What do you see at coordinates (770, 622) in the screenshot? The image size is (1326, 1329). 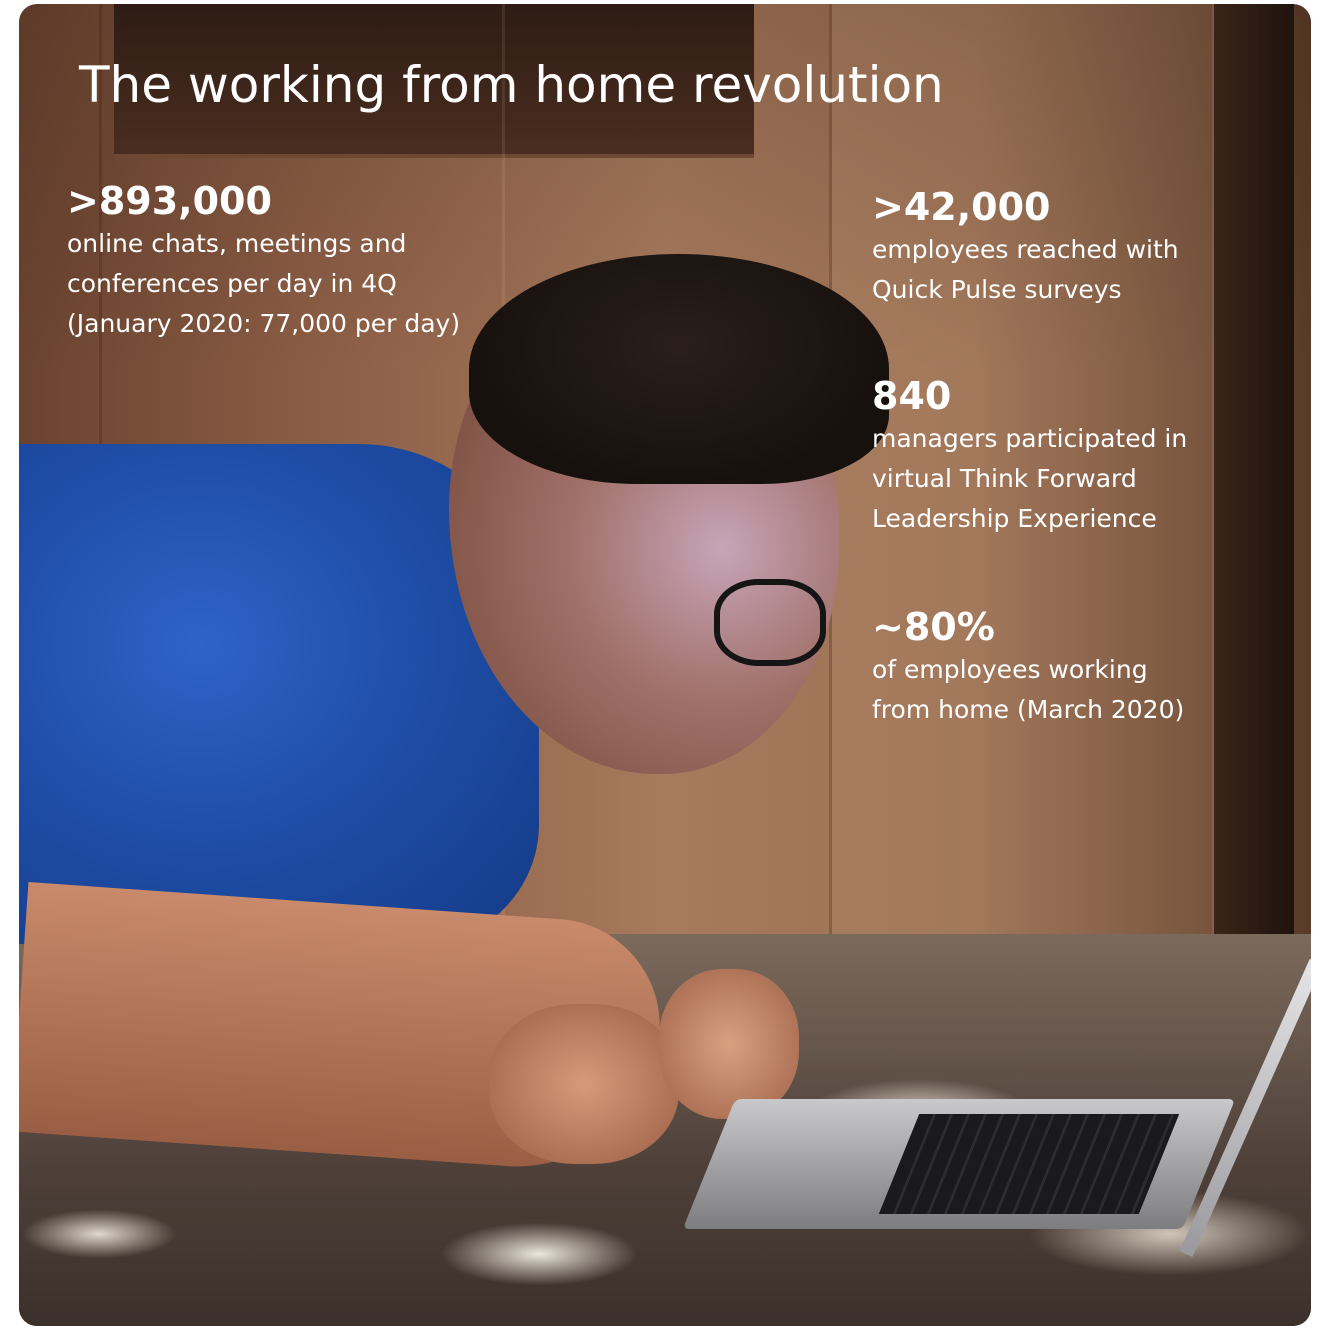 I see `glasses` at bounding box center [770, 622].